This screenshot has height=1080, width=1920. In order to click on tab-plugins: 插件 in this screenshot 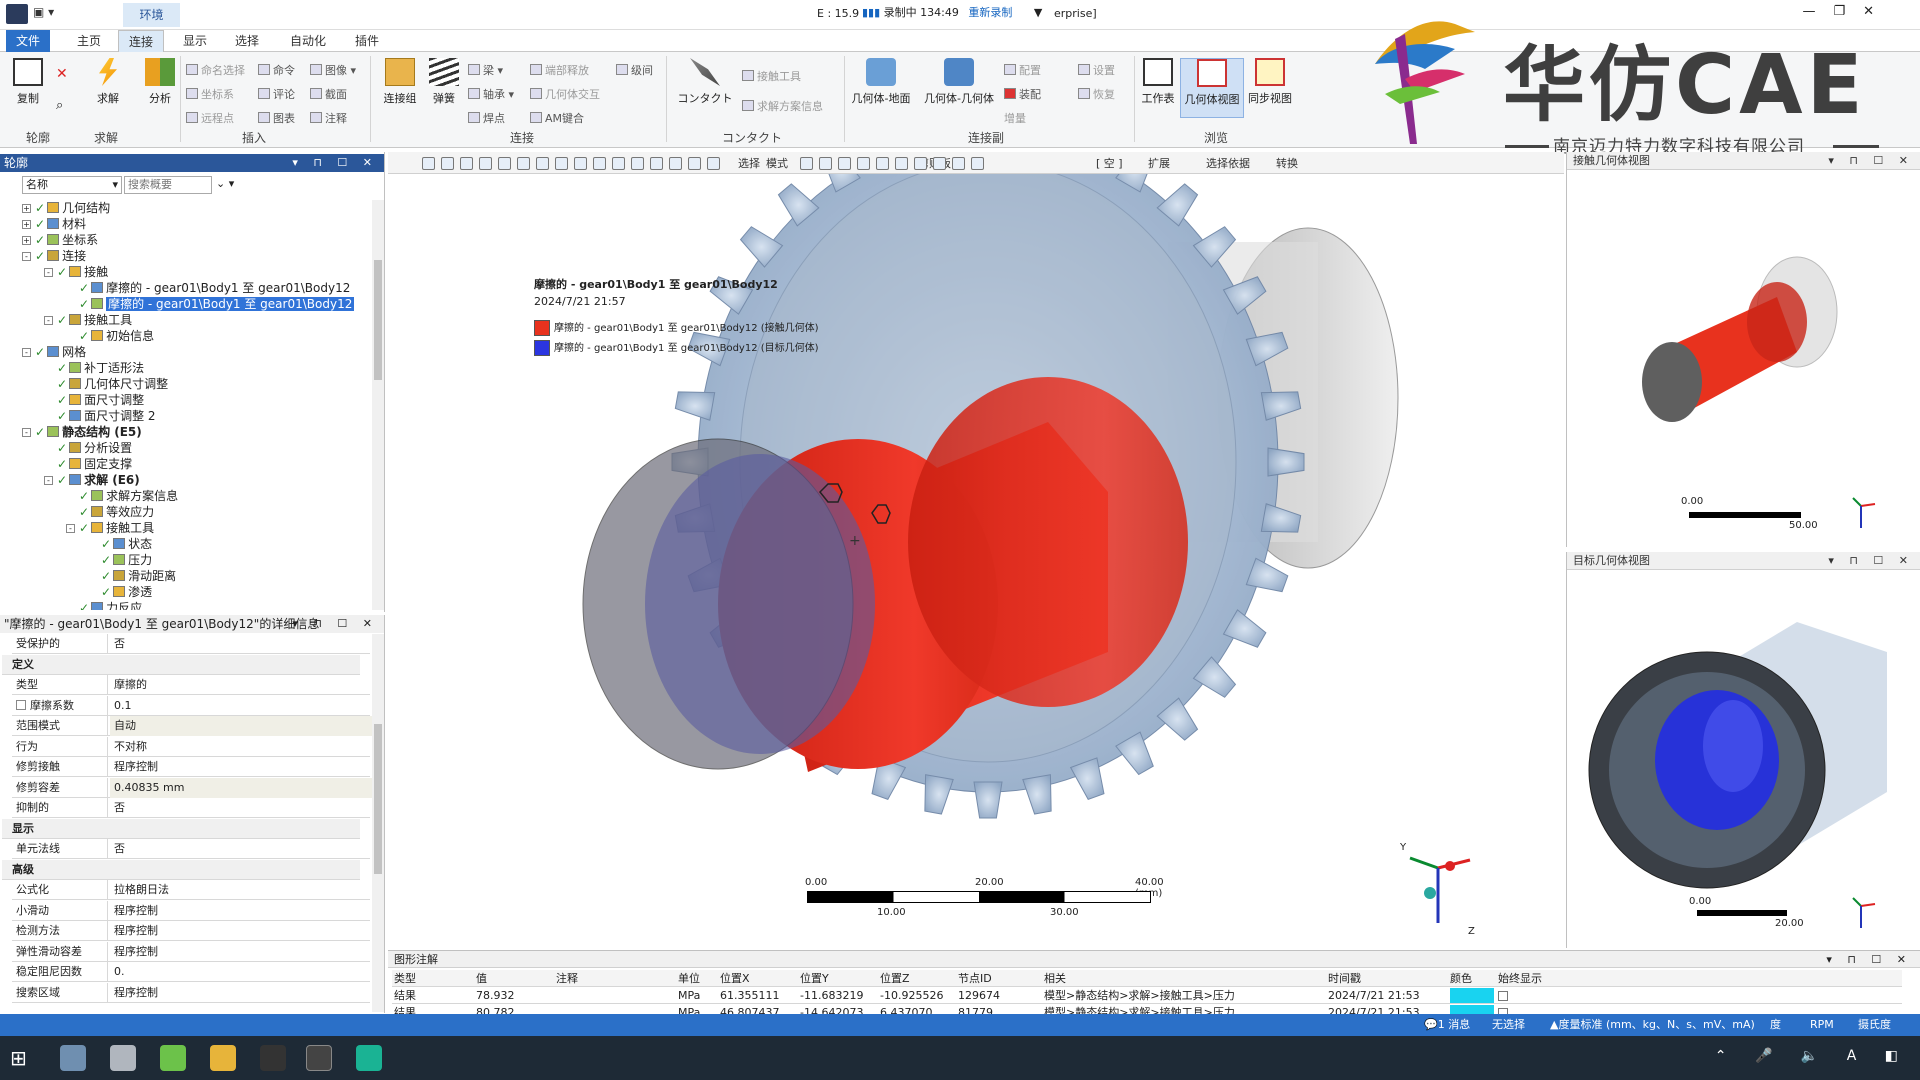, I will do `click(367, 41)`.